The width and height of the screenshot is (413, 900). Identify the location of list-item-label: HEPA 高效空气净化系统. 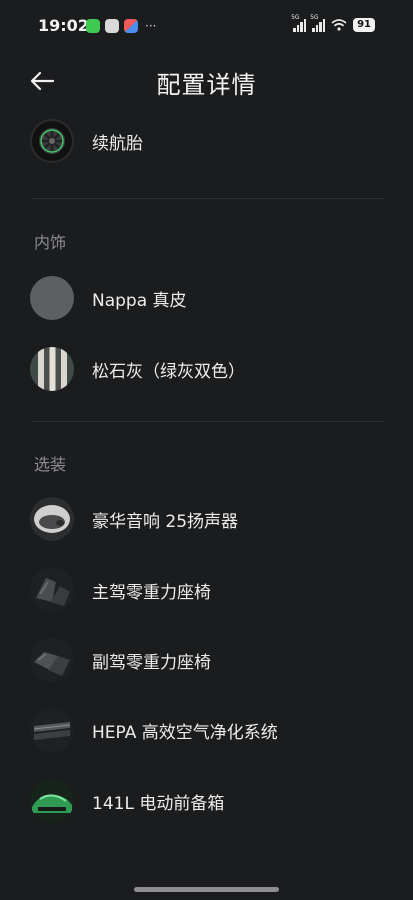
(185, 732).